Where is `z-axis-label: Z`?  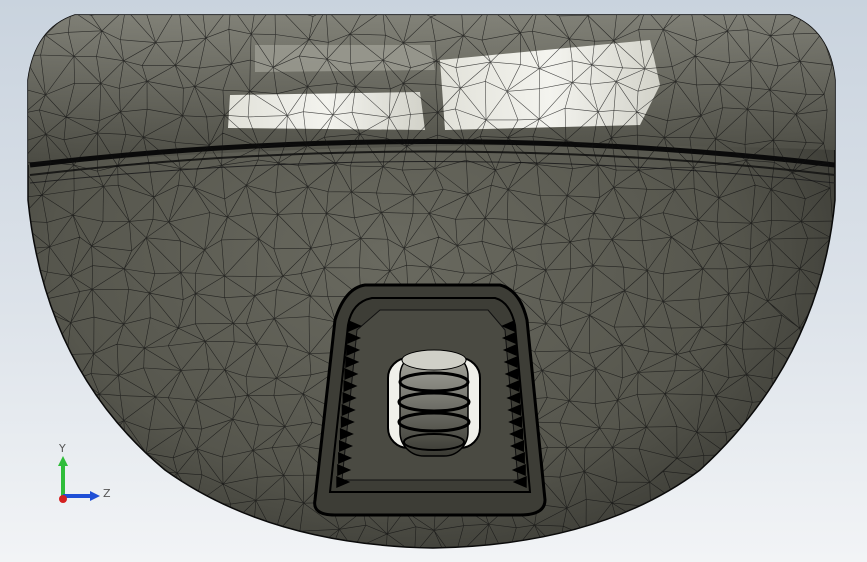
z-axis-label: Z is located at coordinates (107, 493).